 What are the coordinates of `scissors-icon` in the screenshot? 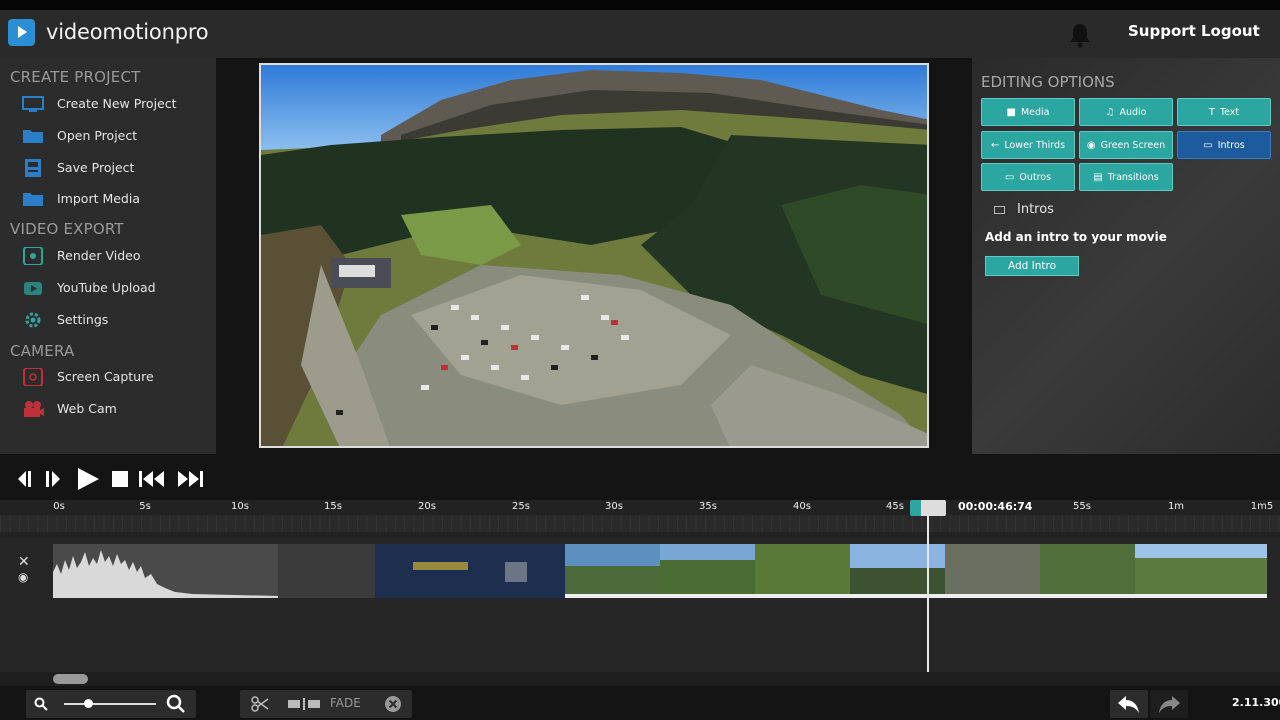 It's located at (260, 704).